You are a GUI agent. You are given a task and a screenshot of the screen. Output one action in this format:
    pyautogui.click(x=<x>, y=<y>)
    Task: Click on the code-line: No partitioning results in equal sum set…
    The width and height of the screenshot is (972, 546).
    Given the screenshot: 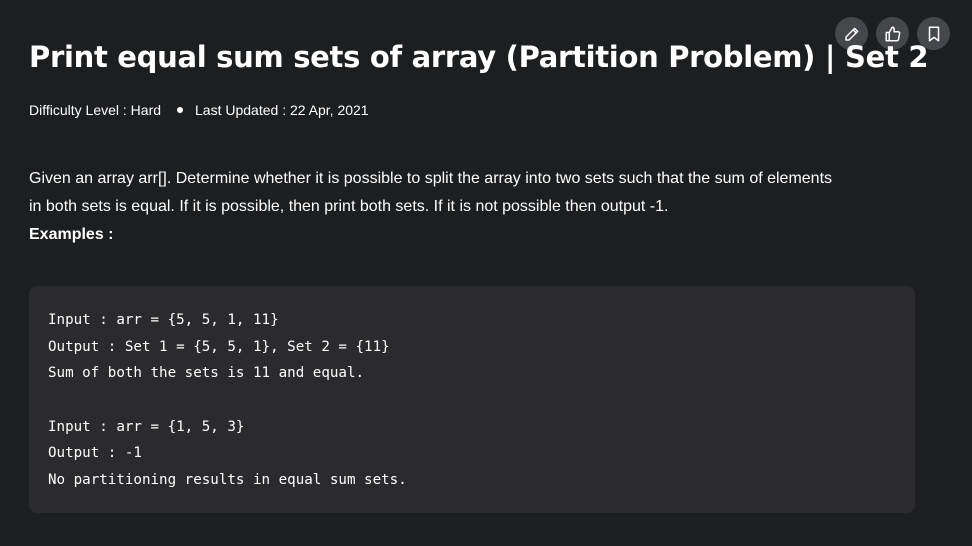 What is the action you would take?
    pyautogui.click(x=227, y=480)
    